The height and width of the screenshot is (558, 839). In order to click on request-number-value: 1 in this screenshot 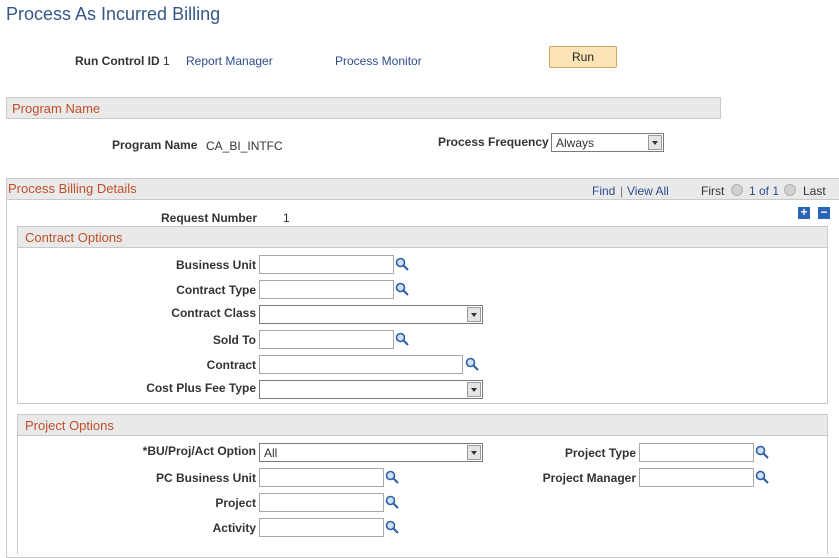, I will do `click(286, 218)`.